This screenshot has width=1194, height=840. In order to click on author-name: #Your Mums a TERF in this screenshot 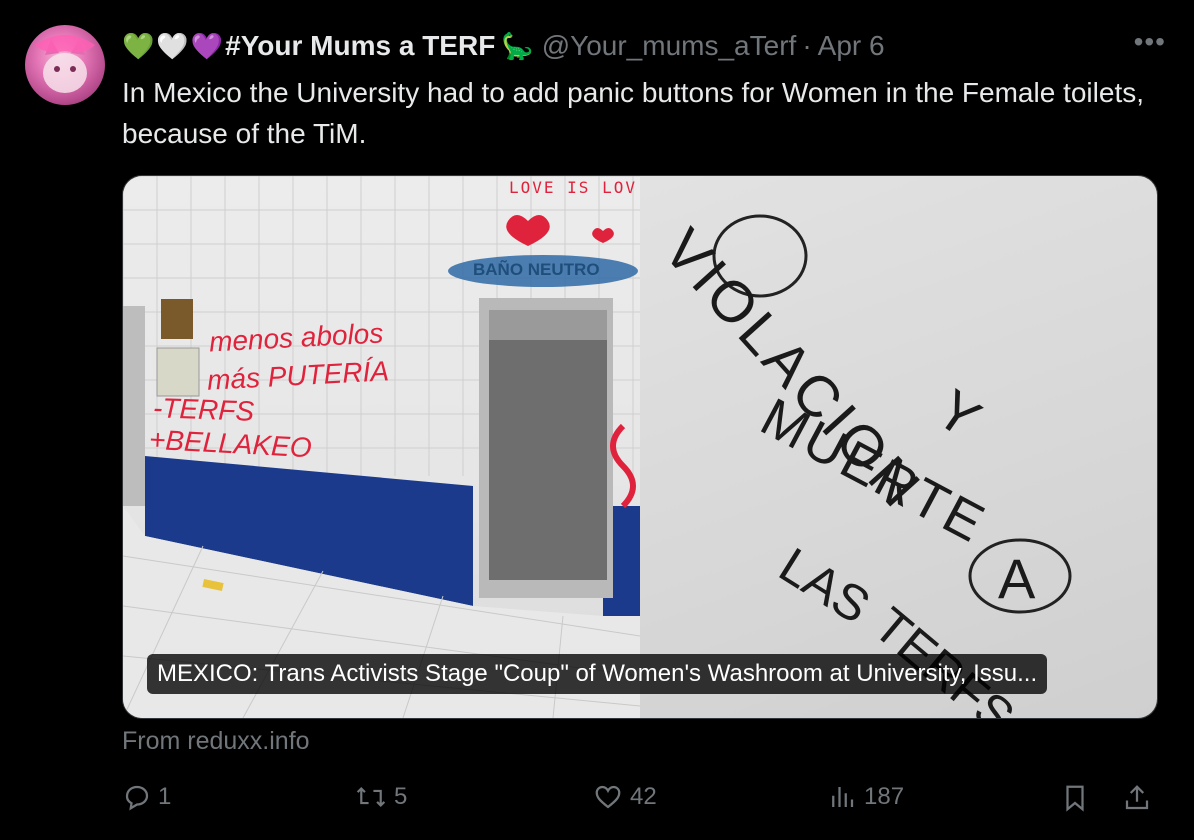, I will do `click(360, 46)`.